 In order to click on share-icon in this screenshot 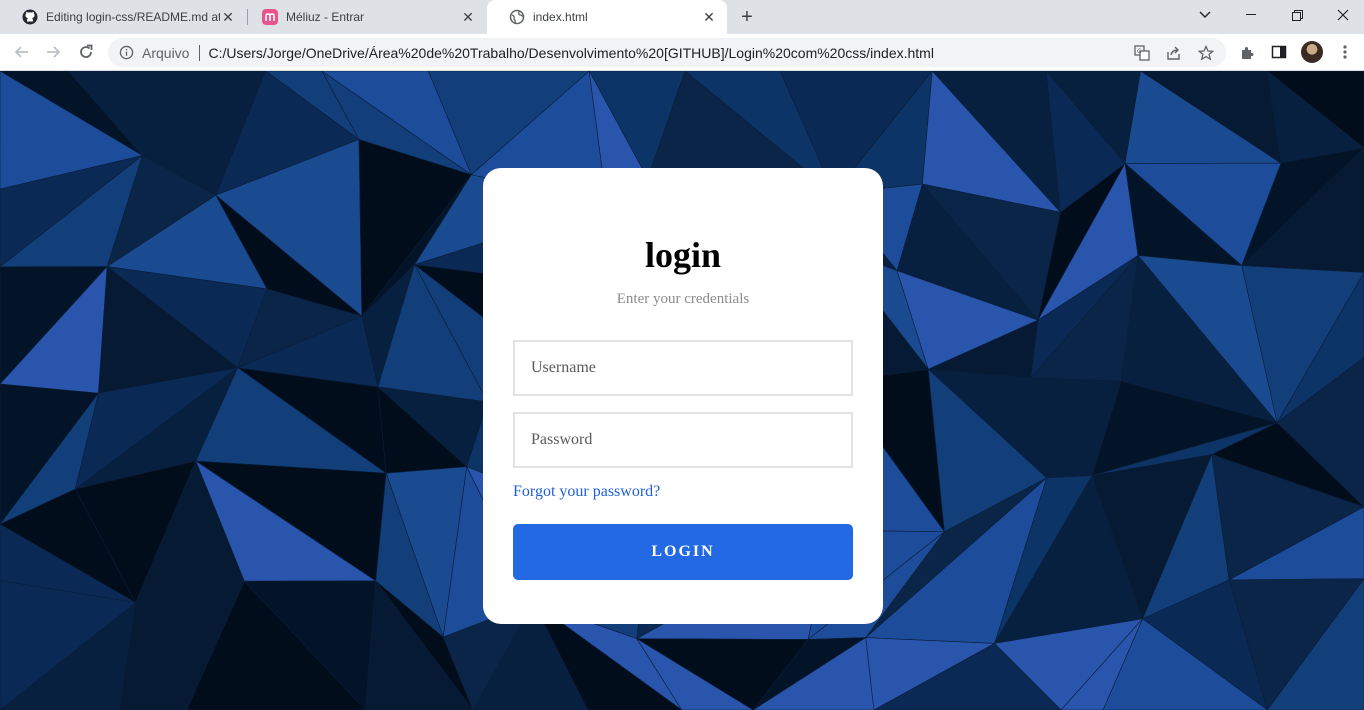, I will do `click(1174, 53)`.